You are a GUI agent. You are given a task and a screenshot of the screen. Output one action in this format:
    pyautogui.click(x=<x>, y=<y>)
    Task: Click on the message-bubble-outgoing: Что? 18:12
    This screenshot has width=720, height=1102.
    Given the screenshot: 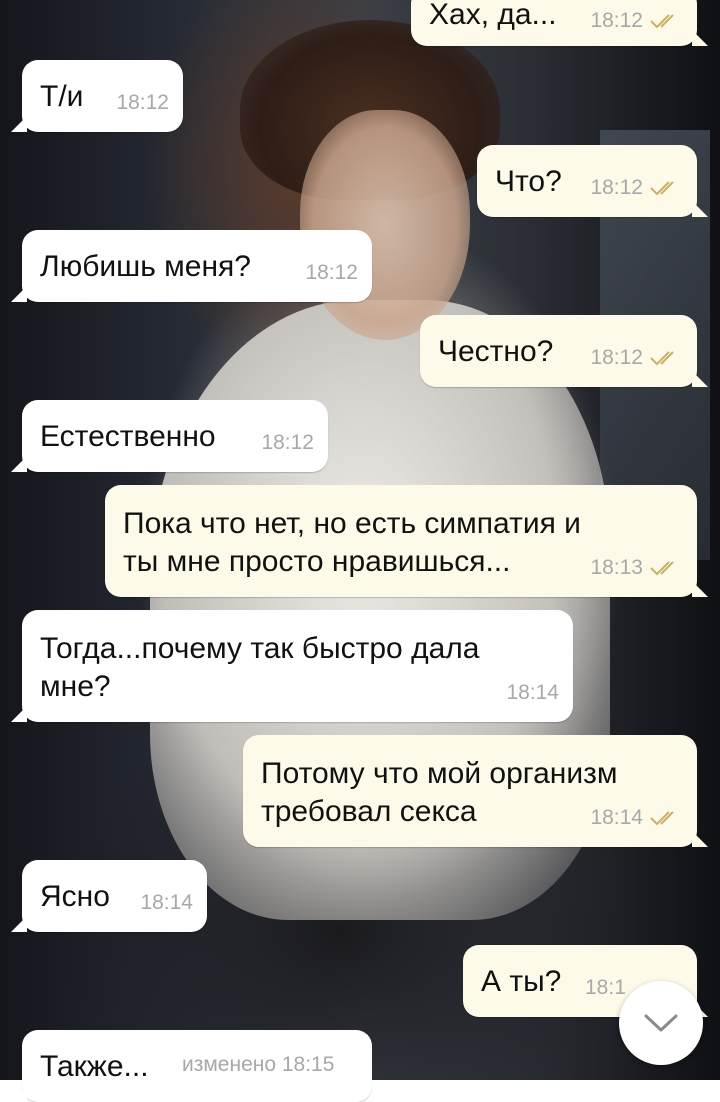 What is the action you would take?
    pyautogui.click(x=592, y=181)
    